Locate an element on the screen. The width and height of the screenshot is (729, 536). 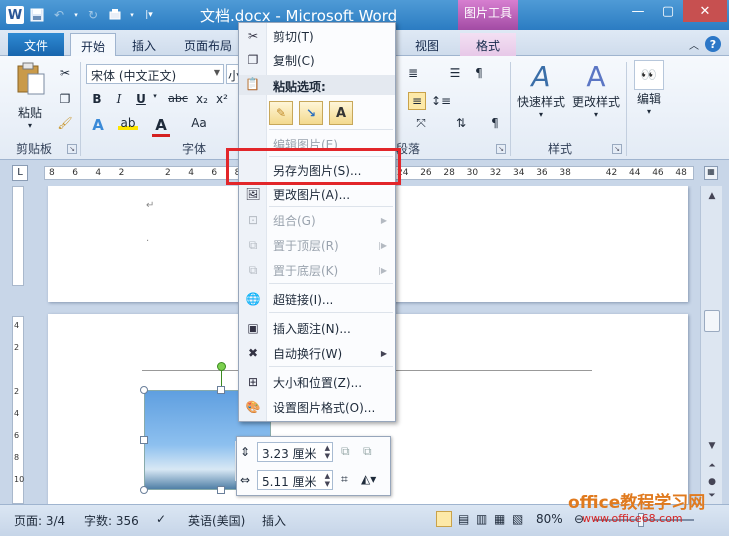
sort-az-icon: ⇅ is located at coordinates (461, 123).